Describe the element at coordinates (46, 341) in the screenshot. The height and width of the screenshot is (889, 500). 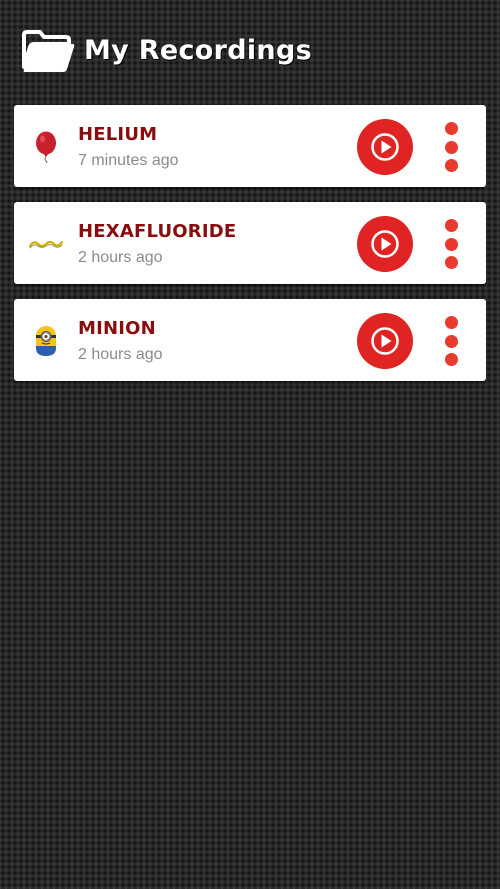
I see `minion-icon` at that location.